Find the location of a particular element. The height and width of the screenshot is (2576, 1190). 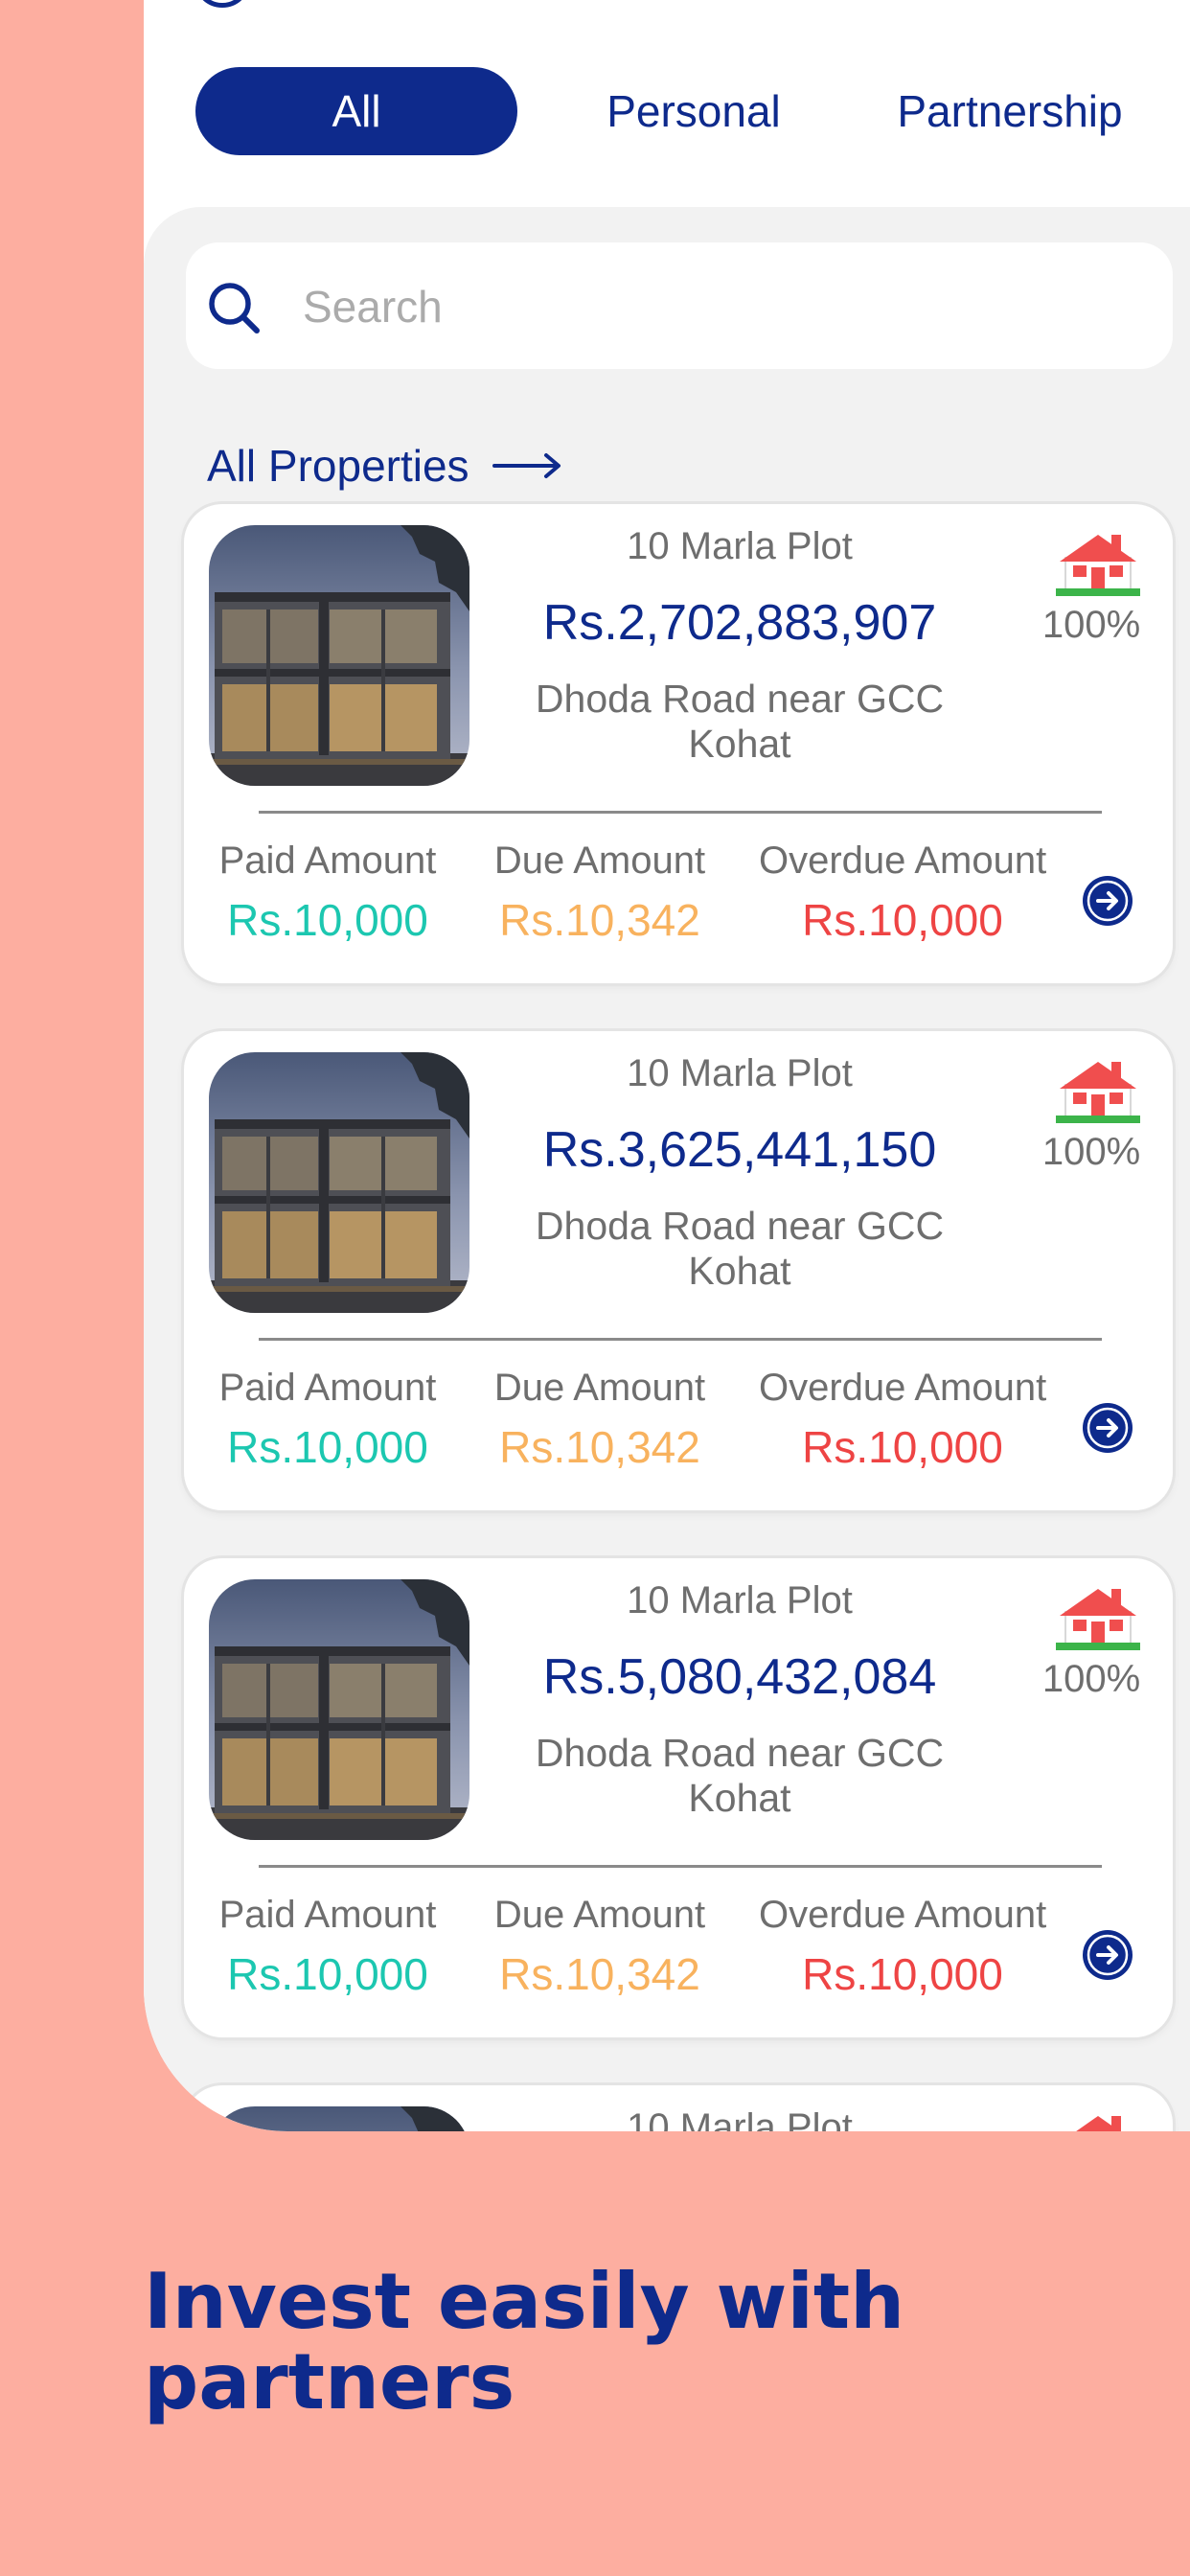

tab-partnership: Partnership is located at coordinates (1010, 111).